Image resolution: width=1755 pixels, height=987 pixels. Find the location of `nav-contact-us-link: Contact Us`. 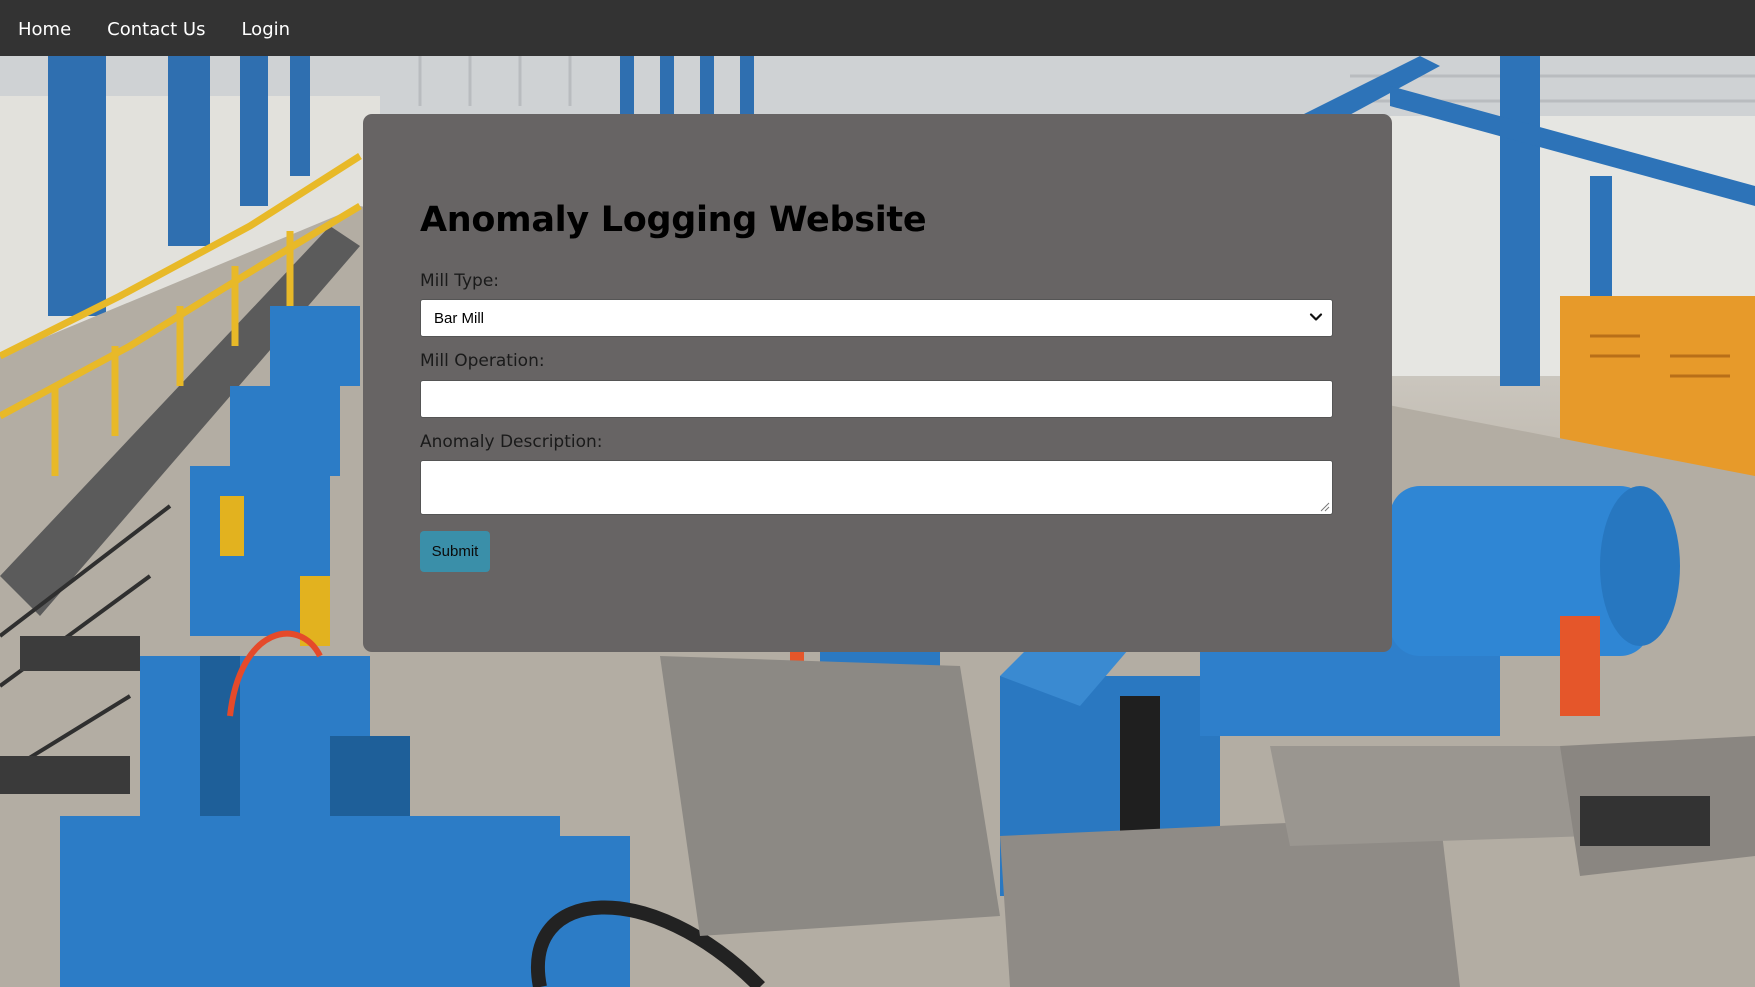

nav-contact-us-link: Contact Us is located at coordinates (156, 28).